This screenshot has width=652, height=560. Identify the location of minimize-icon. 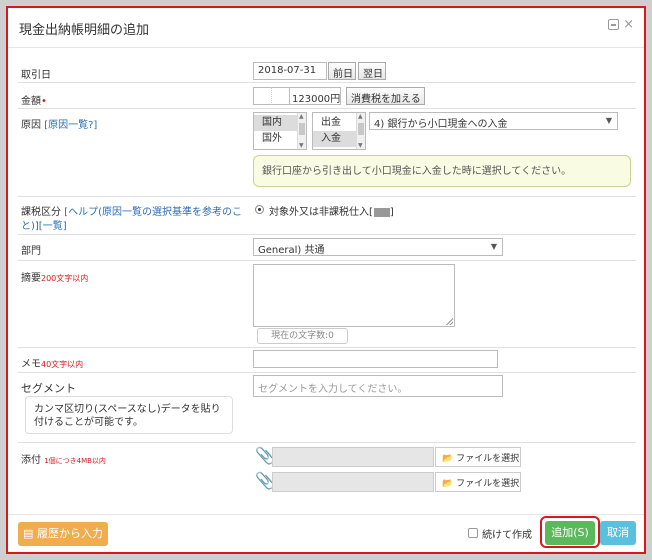
(614, 24).